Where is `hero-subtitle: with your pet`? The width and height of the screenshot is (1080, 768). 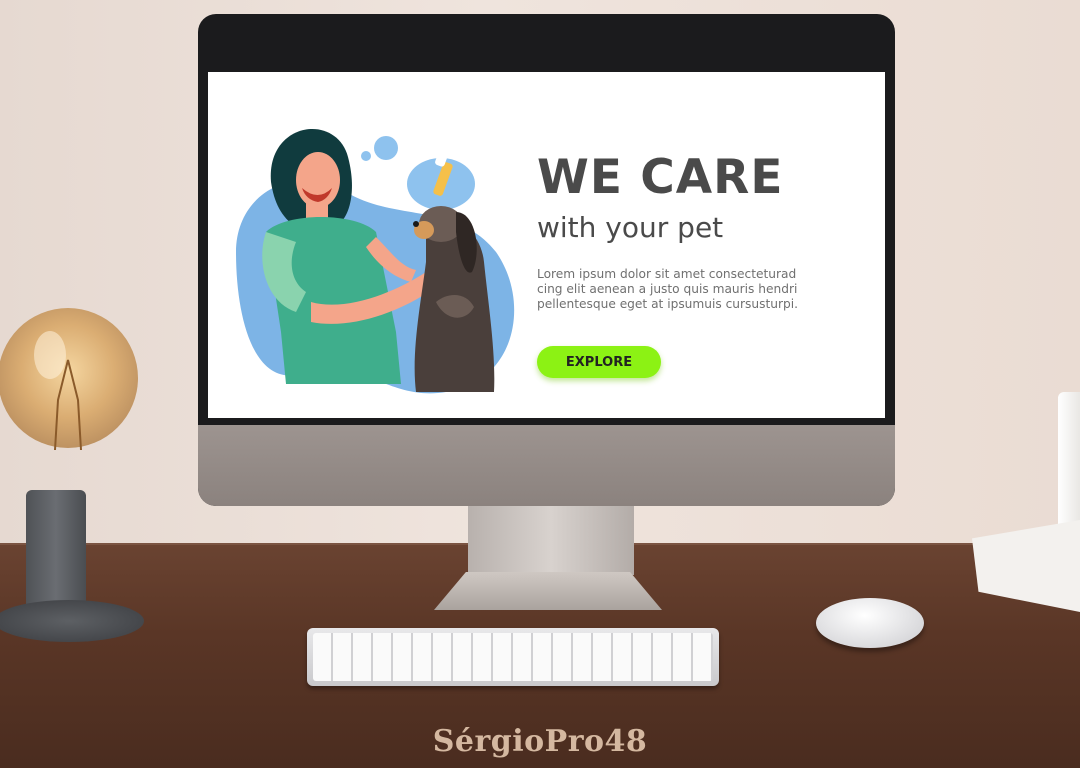
hero-subtitle: with your pet is located at coordinates (630, 227).